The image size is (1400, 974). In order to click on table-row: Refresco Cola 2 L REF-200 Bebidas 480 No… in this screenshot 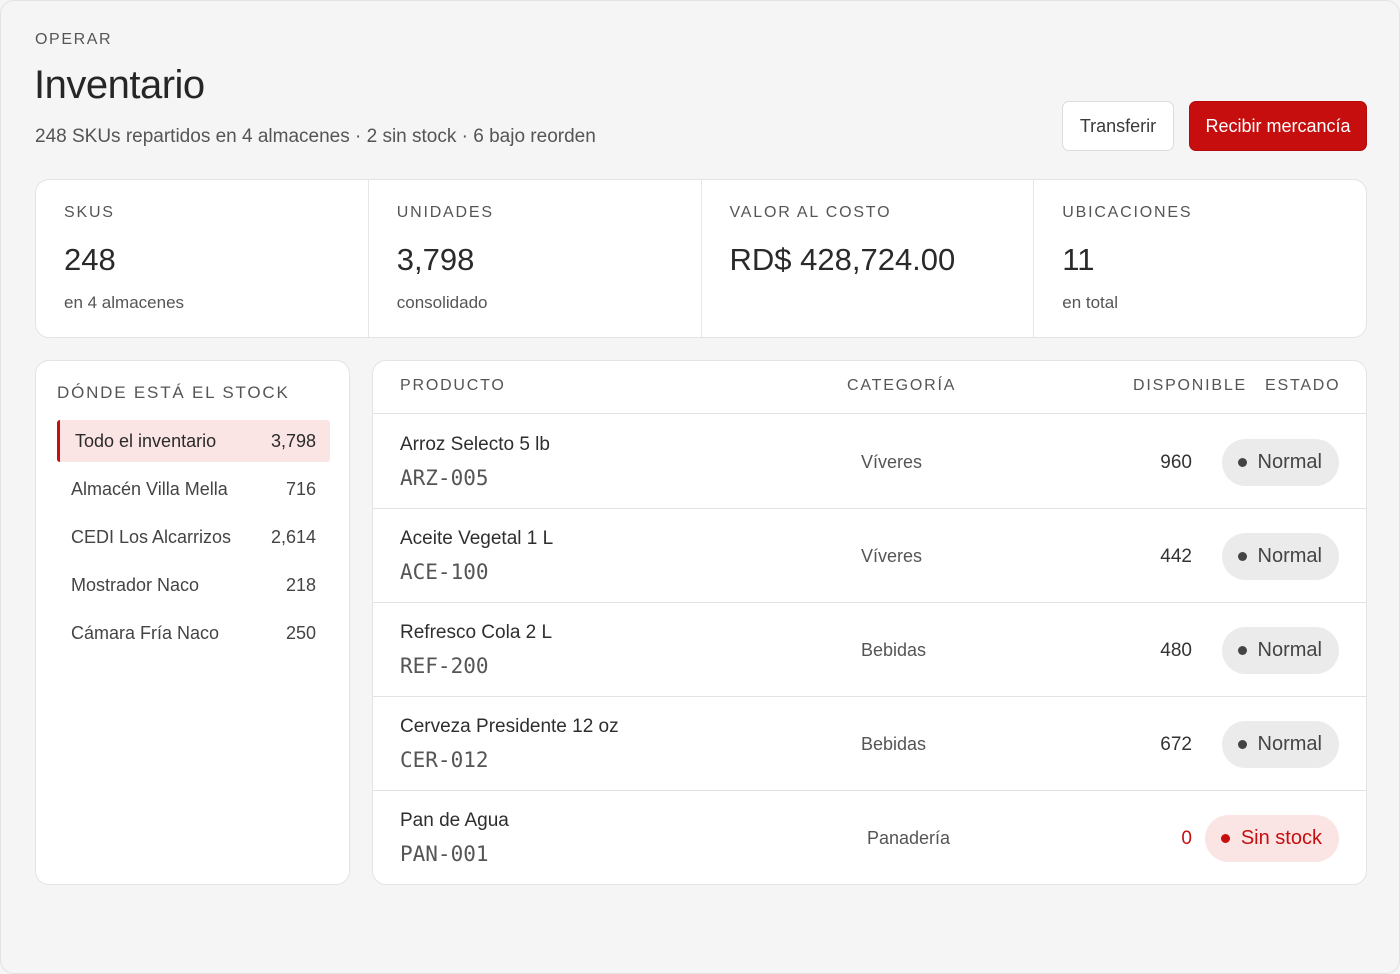, I will do `click(869, 650)`.